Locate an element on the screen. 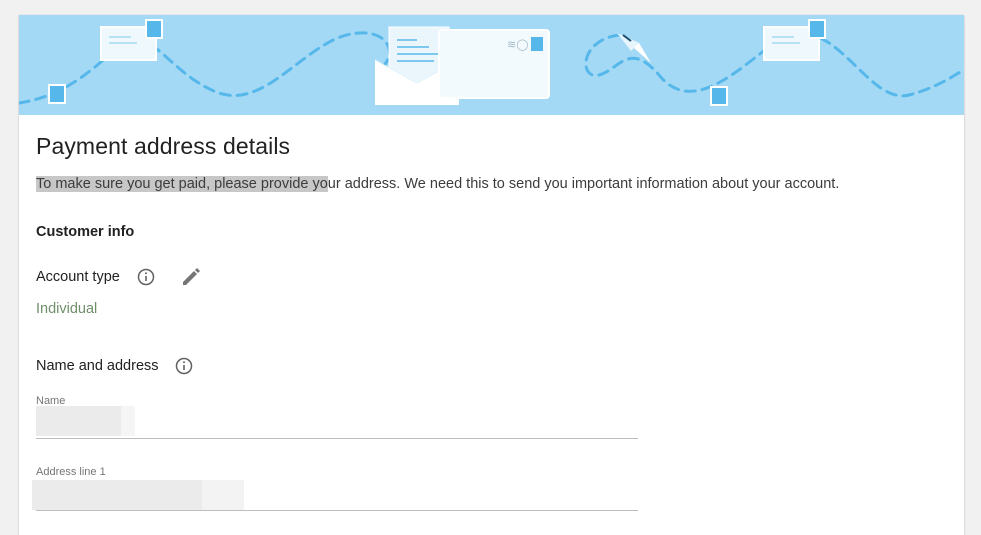 Image resolution: width=981 pixels, height=535 pixels. name-input is located at coordinates (337, 422).